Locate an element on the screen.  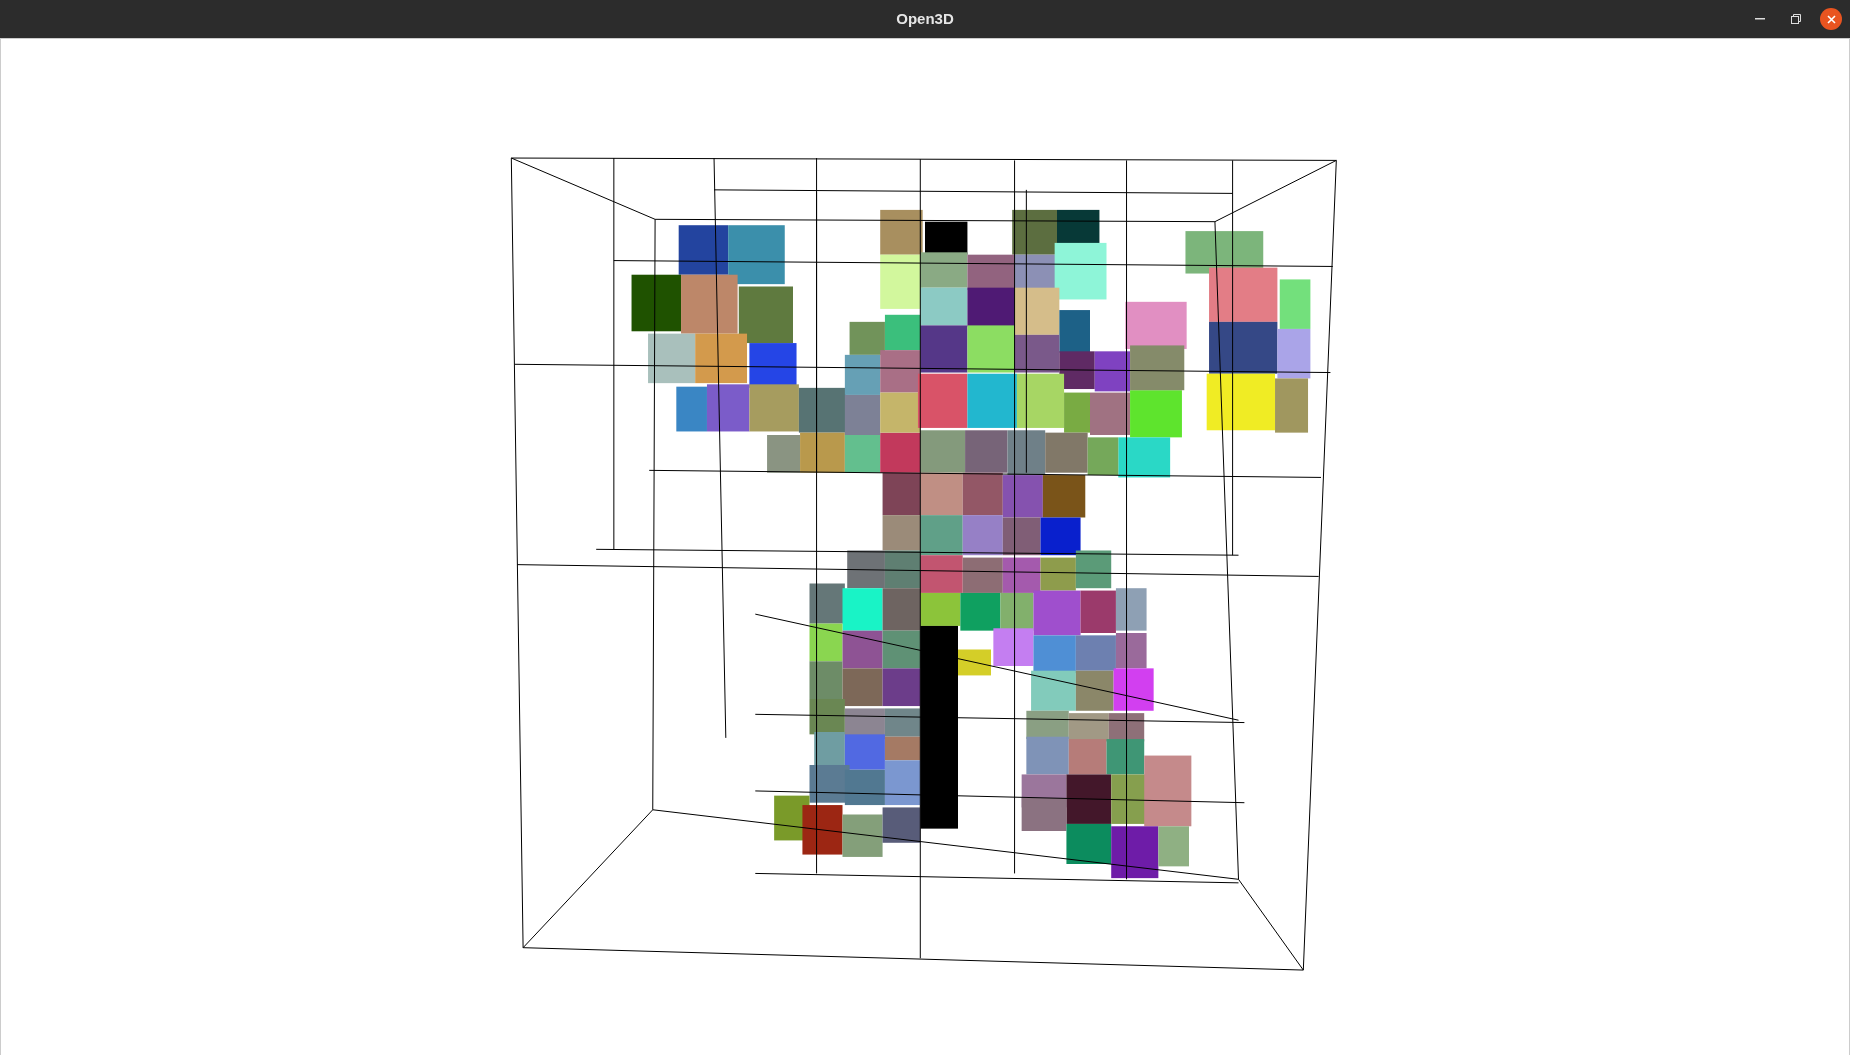
close-button is located at coordinates (1831, 19).